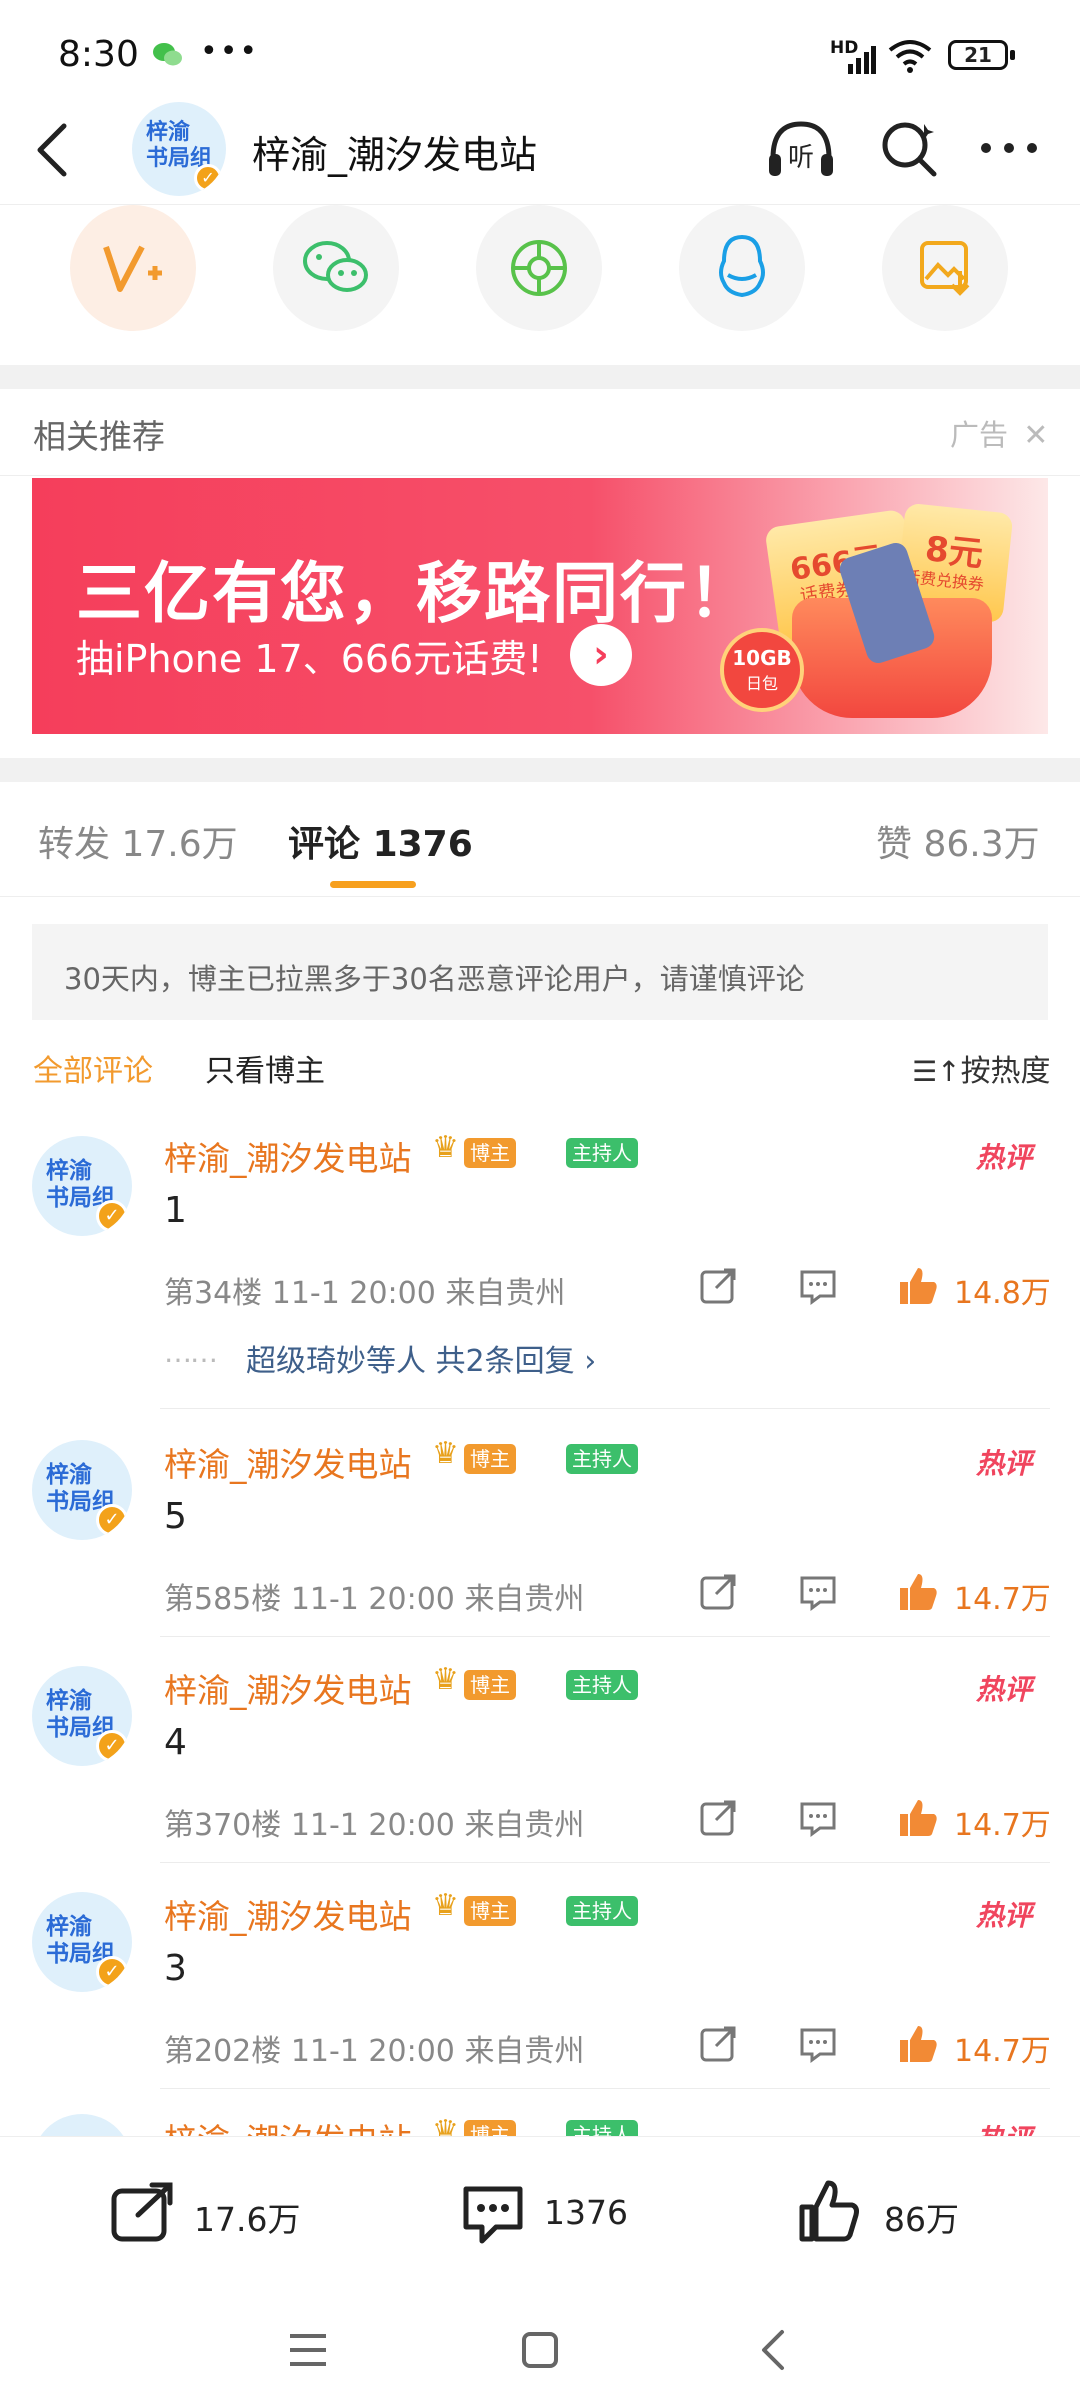 This screenshot has width=1080, height=2400. Describe the element at coordinates (93, 1068) in the screenshot. I see `filter-all-comments: 全部评论` at that location.